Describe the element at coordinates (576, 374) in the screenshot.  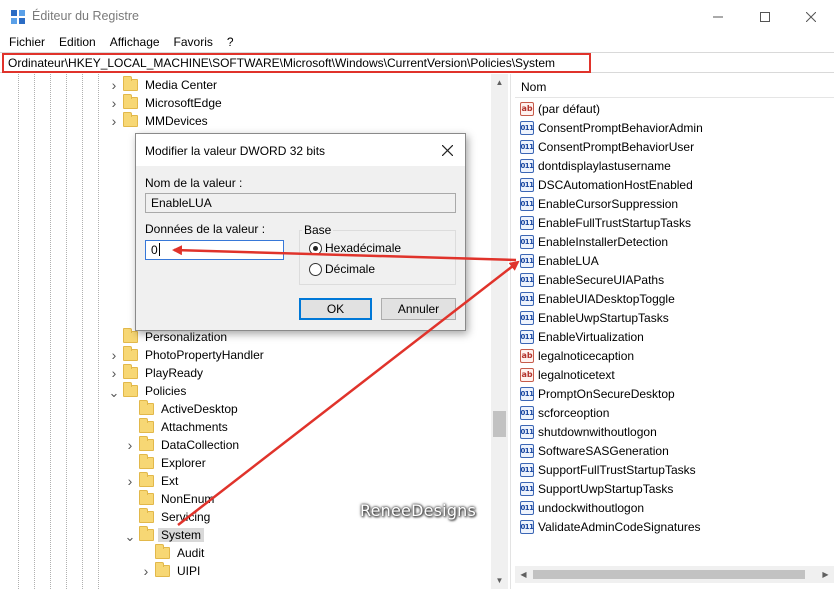
I see `value-name: legalnoticetext` at that location.